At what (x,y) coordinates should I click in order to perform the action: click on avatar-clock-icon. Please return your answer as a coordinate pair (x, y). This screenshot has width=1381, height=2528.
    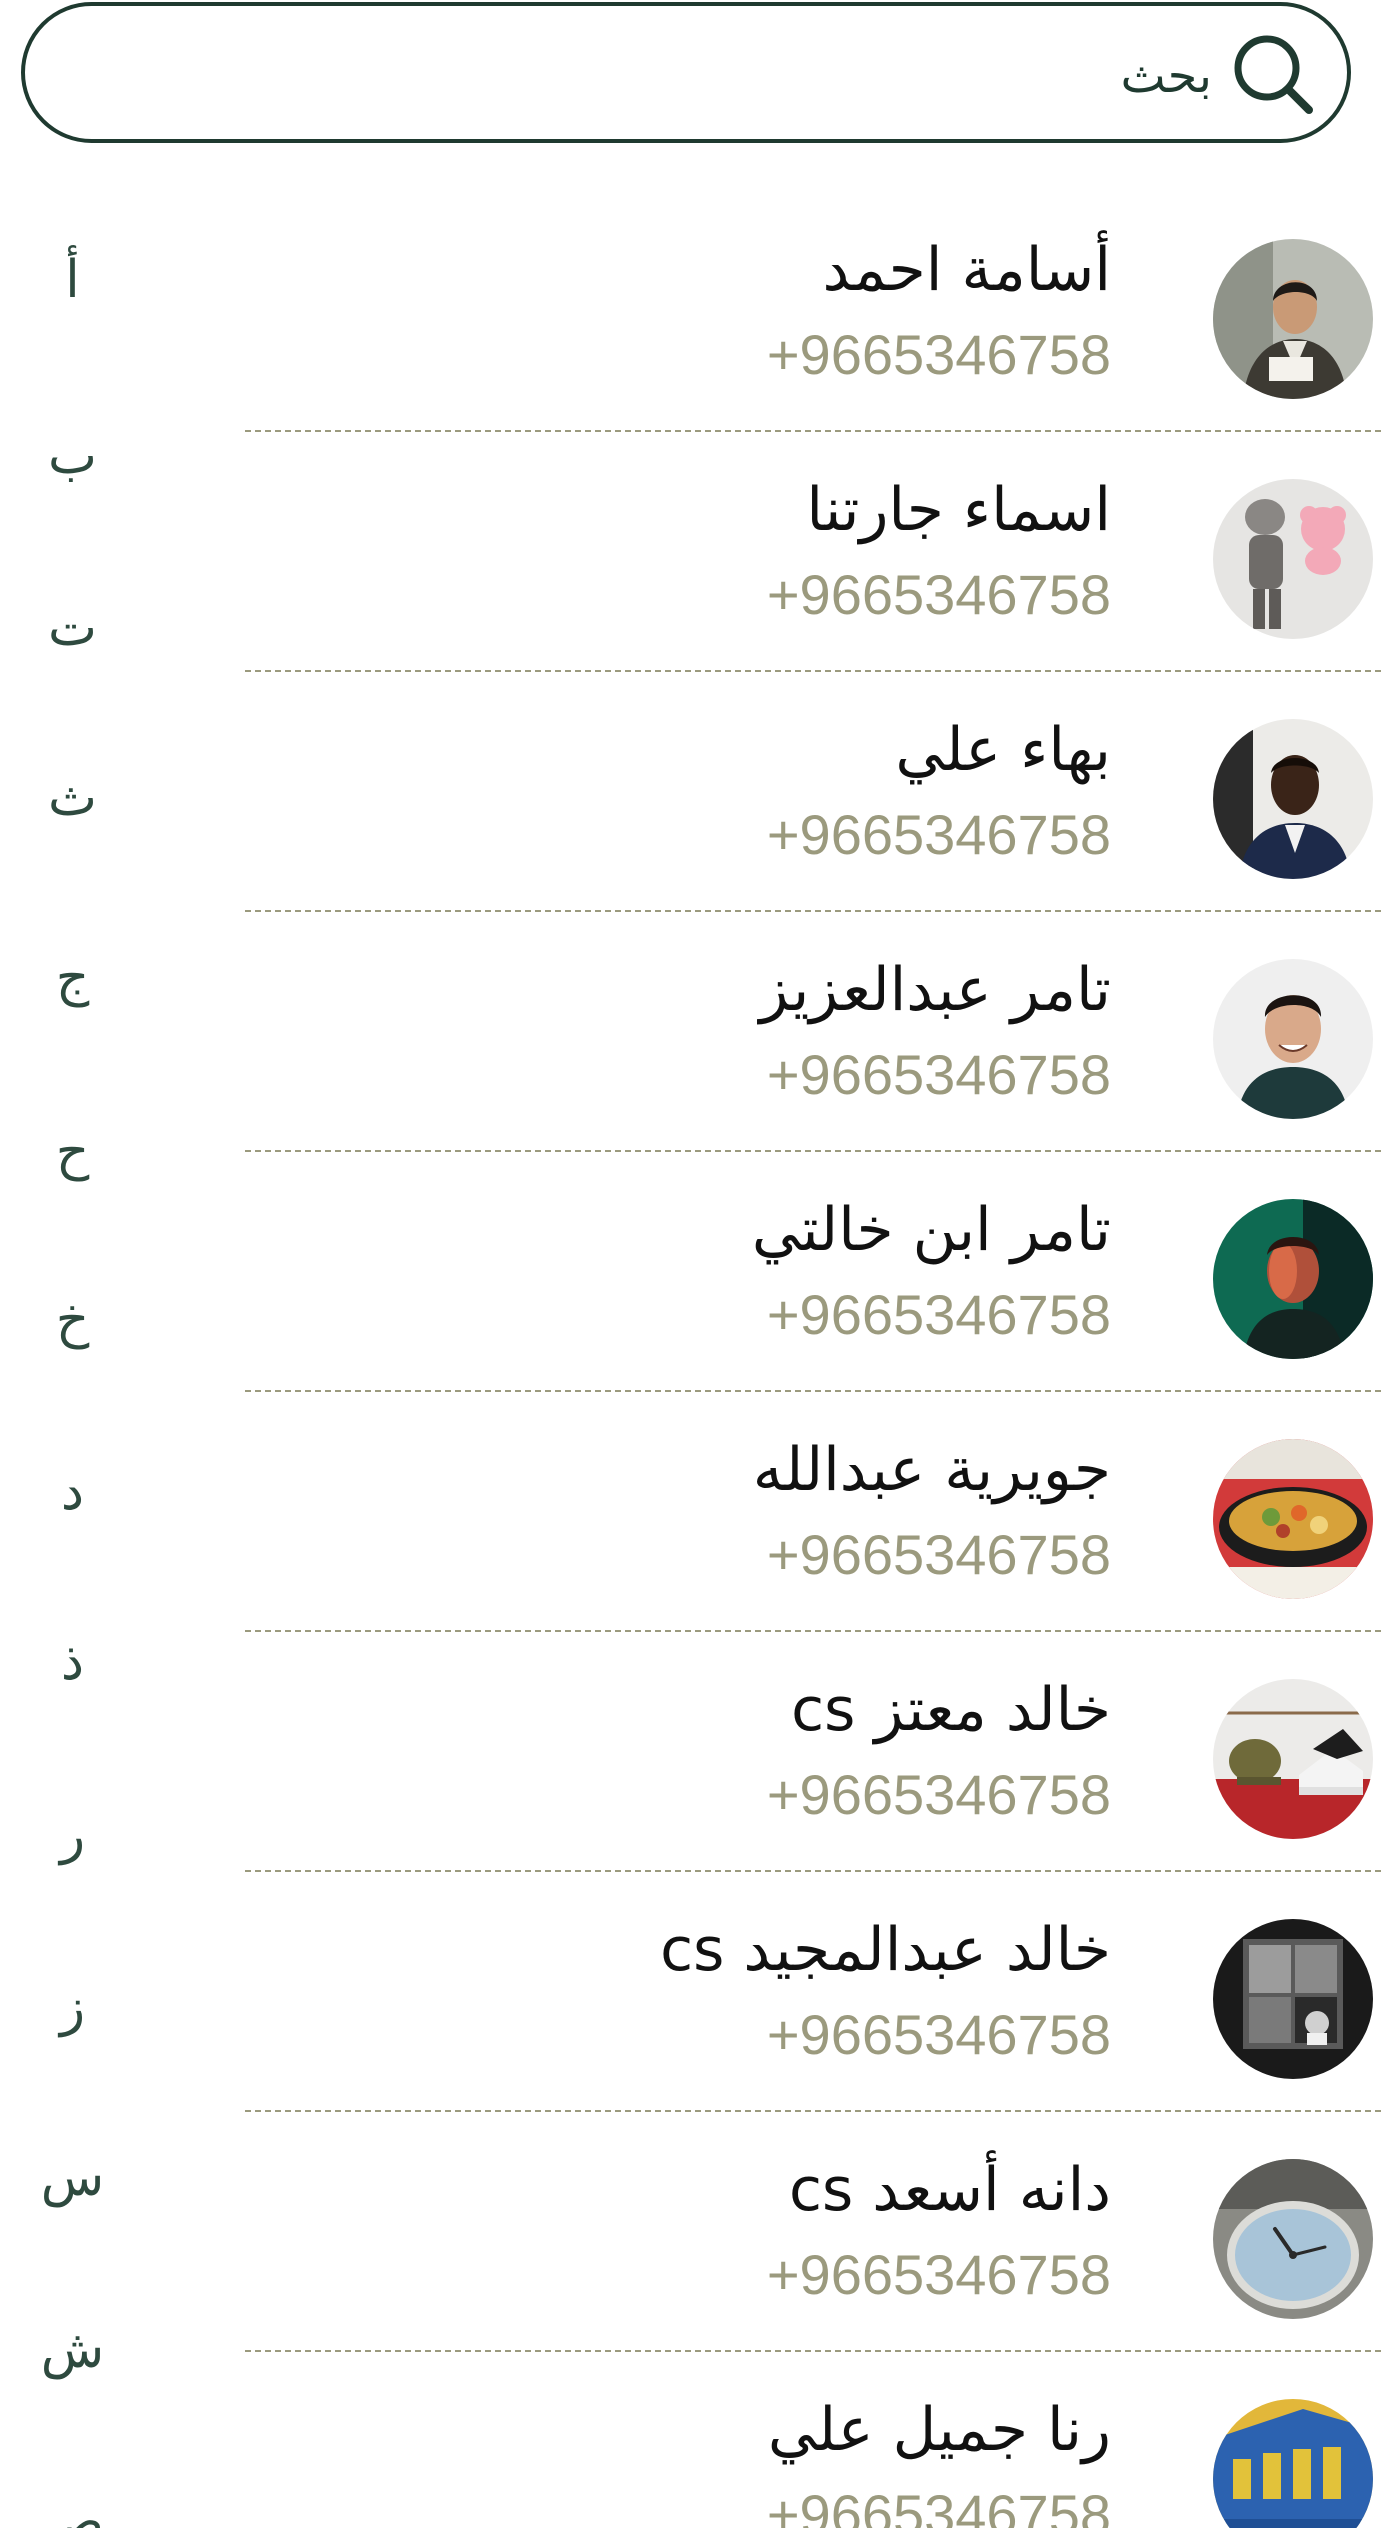
    Looking at the image, I should click on (1293, 2239).